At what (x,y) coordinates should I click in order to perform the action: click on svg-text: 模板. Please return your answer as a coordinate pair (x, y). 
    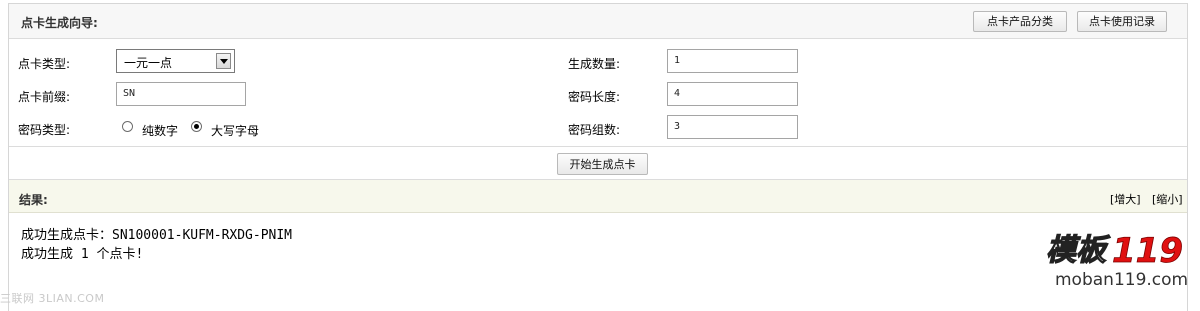
    Looking at the image, I should click on (1078, 250).